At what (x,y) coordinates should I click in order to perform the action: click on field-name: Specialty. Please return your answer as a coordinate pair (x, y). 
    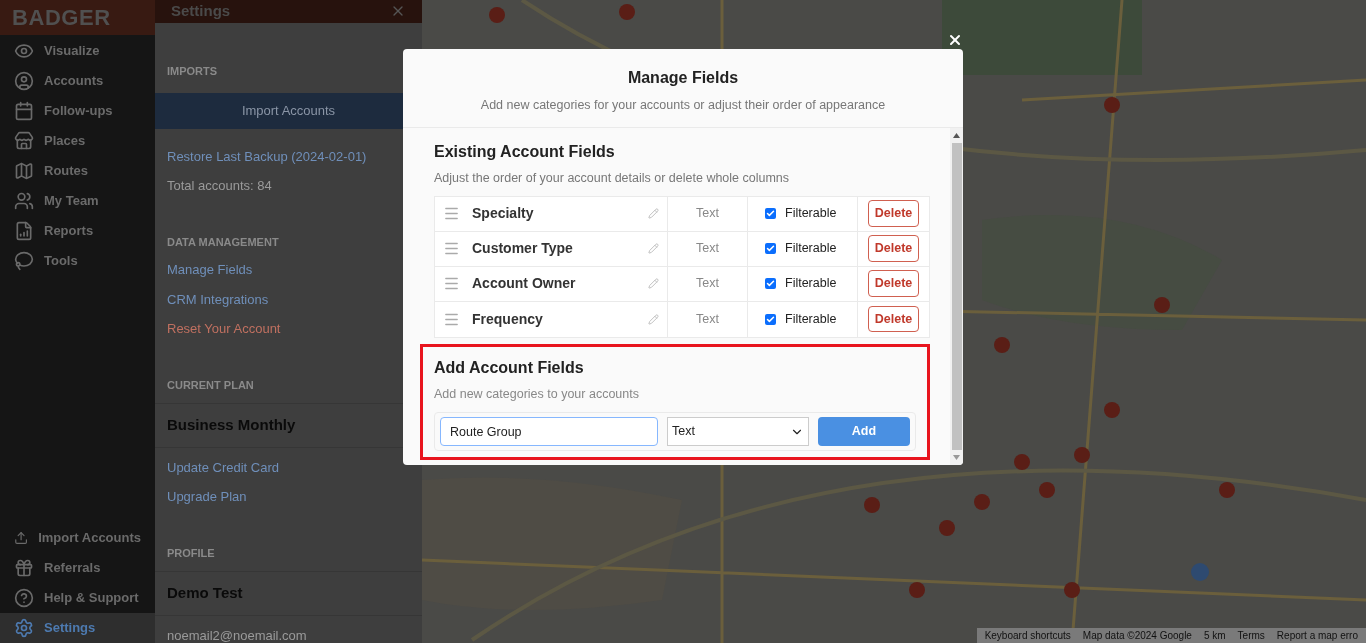
    Looking at the image, I should click on (503, 213).